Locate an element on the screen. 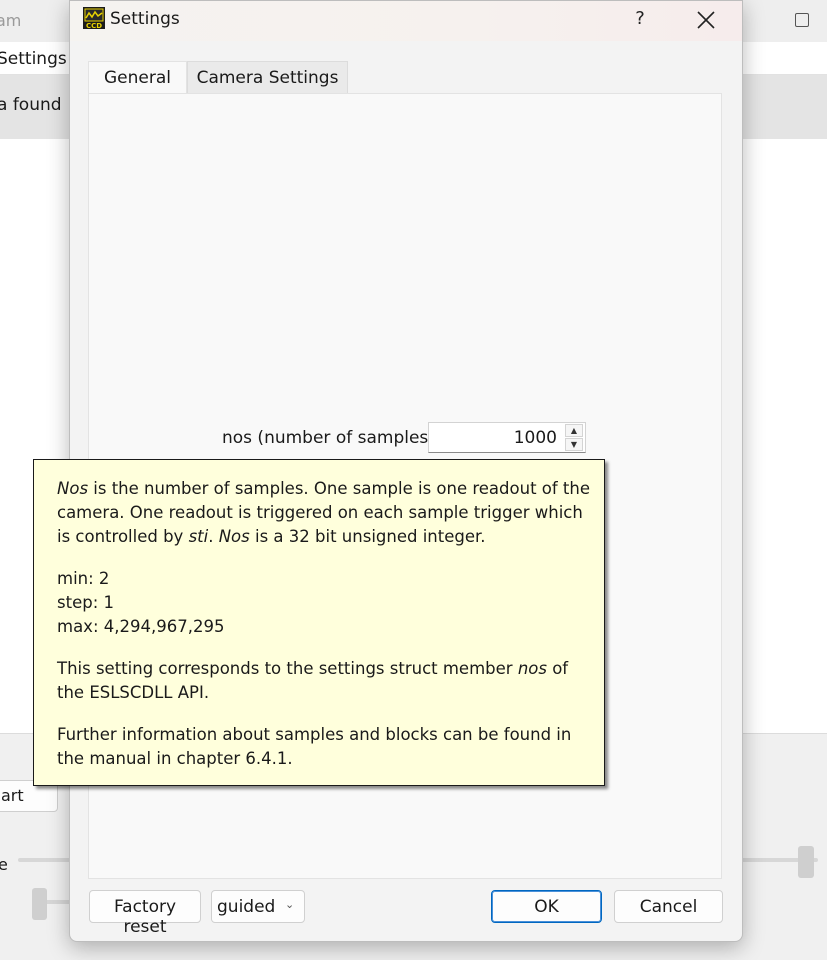 The image size is (827, 960). help-button: ? is located at coordinates (640, 18).